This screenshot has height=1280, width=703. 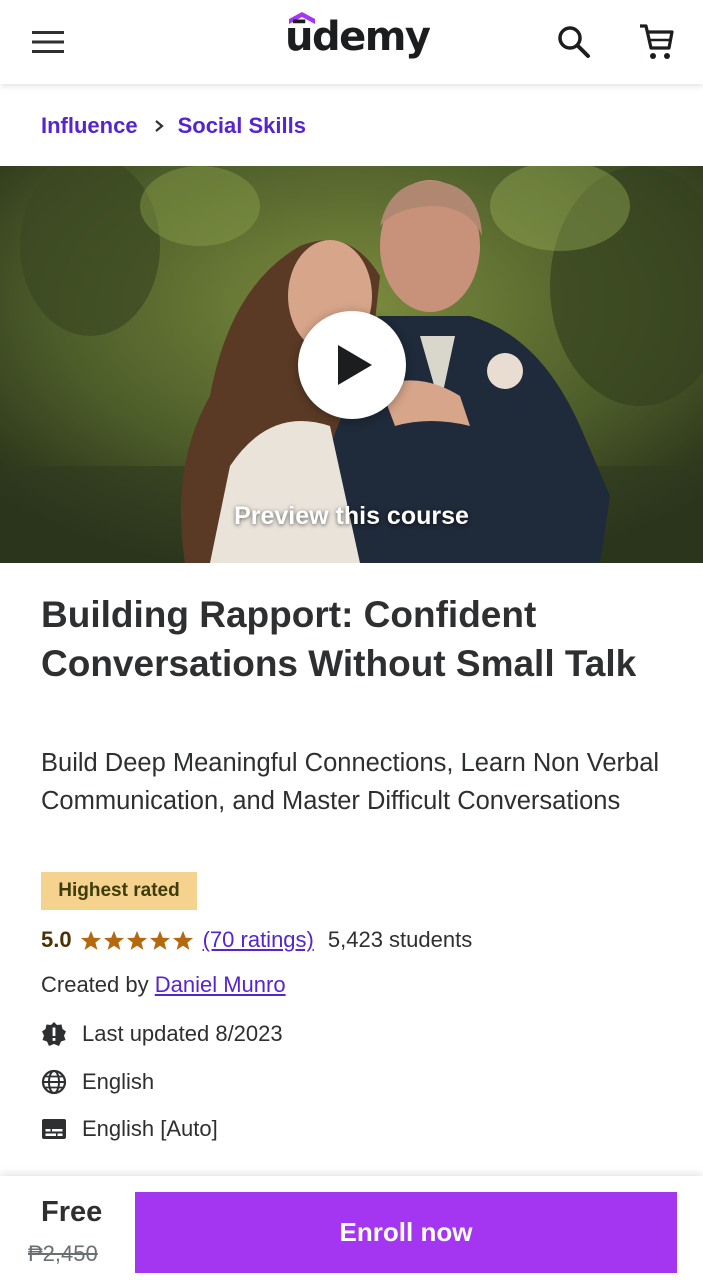 What do you see at coordinates (159, 126) in the screenshot?
I see `chevron-right-icon` at bounding box center [159, 126].